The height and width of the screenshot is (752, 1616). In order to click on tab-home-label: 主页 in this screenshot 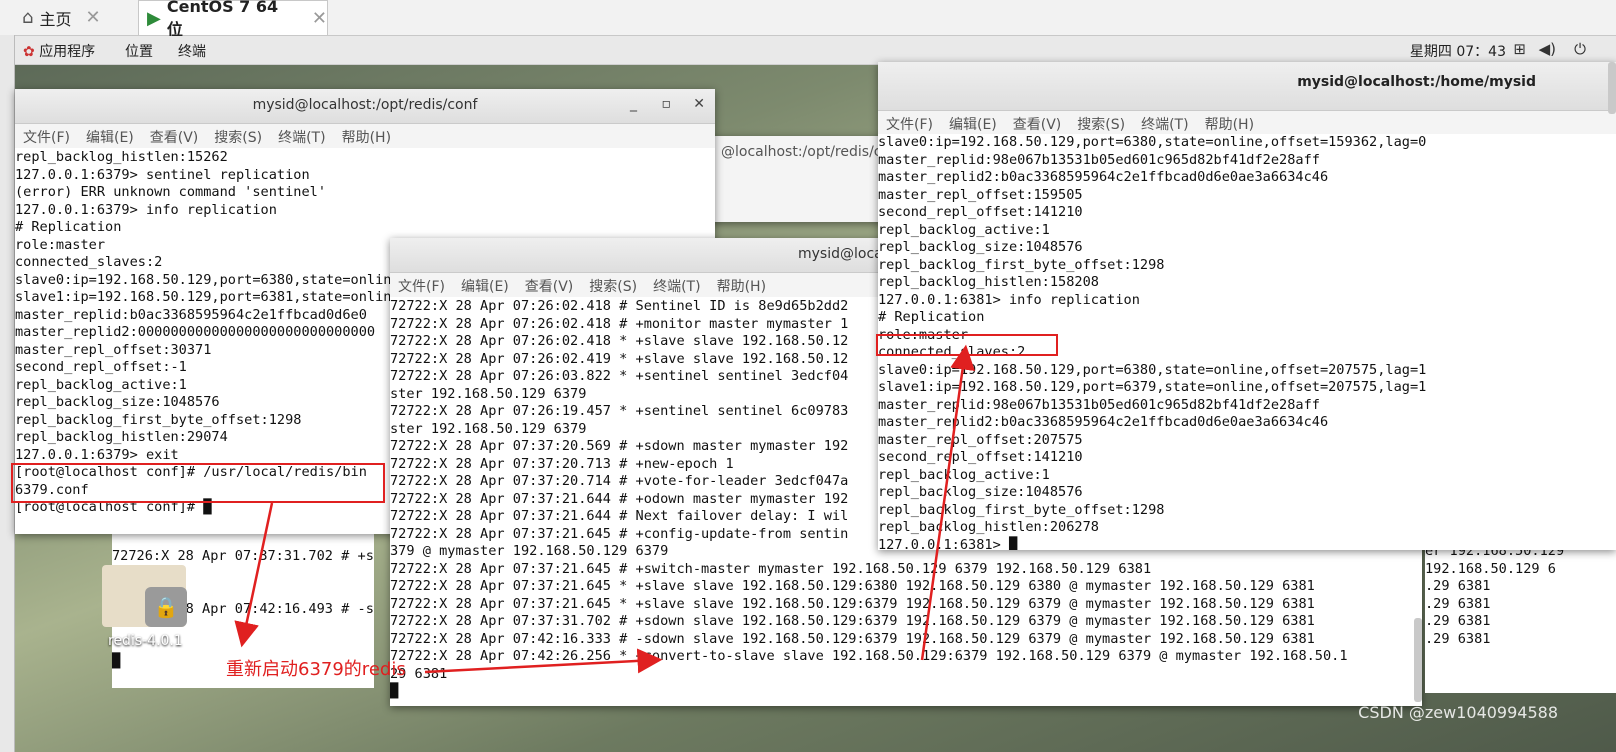, I will do `click(55, 19)`.